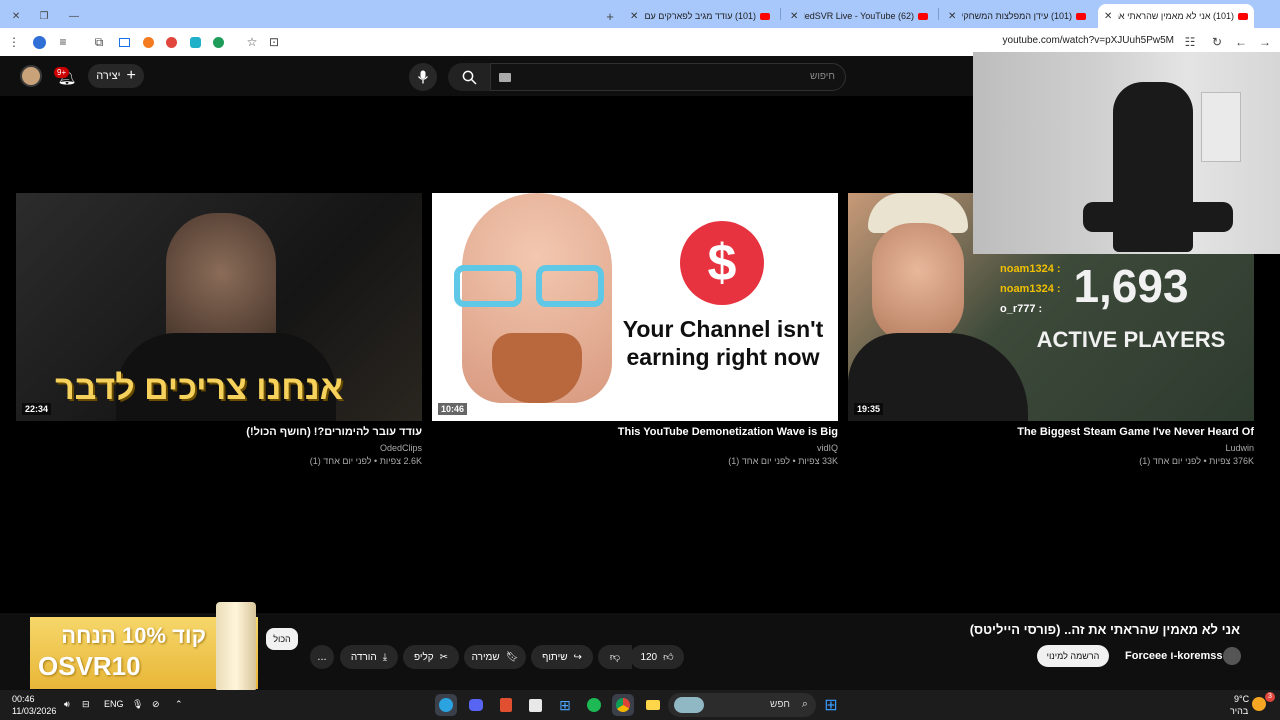 The image size is (1280, 720). Describe the element at coordinates (722, 263) in the screenshot. I see `dollar-icon: $` at that location.